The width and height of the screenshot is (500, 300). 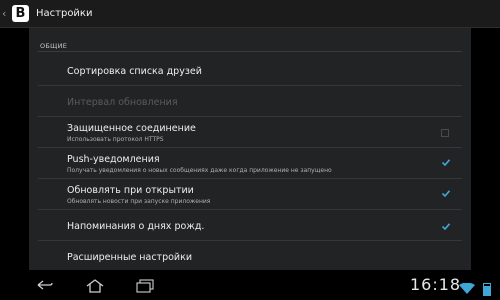 I want to click on action-bar: ‹ В Настройки, so click(x=250, y=14).